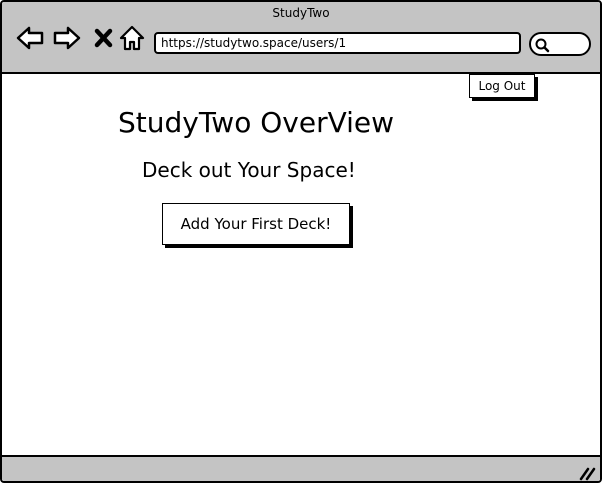 This screenshot has width=602, height=483. Describe the element at coordinates (337, 43) in the screenshot. I see `address-bar: https://studytwo.space/users/1` at that location.